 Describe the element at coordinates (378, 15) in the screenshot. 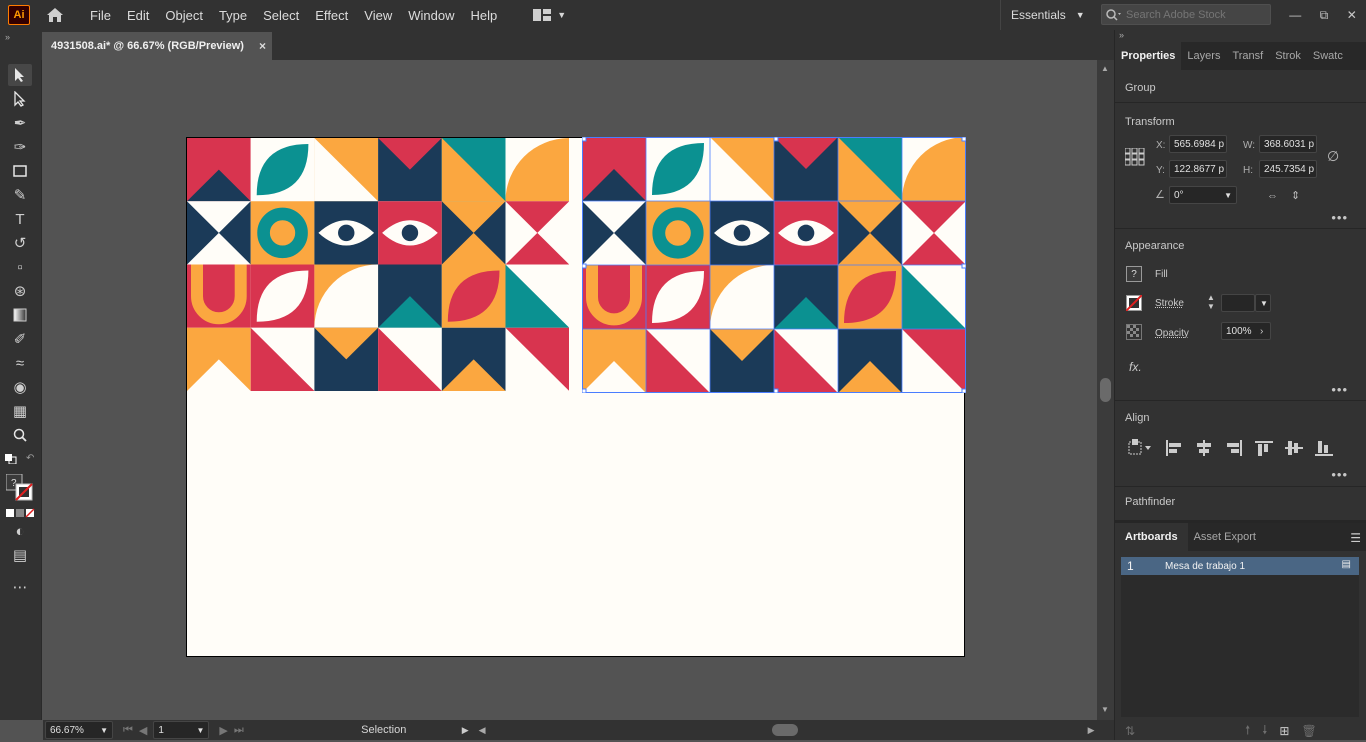

I see `menu-view: View` at that location.